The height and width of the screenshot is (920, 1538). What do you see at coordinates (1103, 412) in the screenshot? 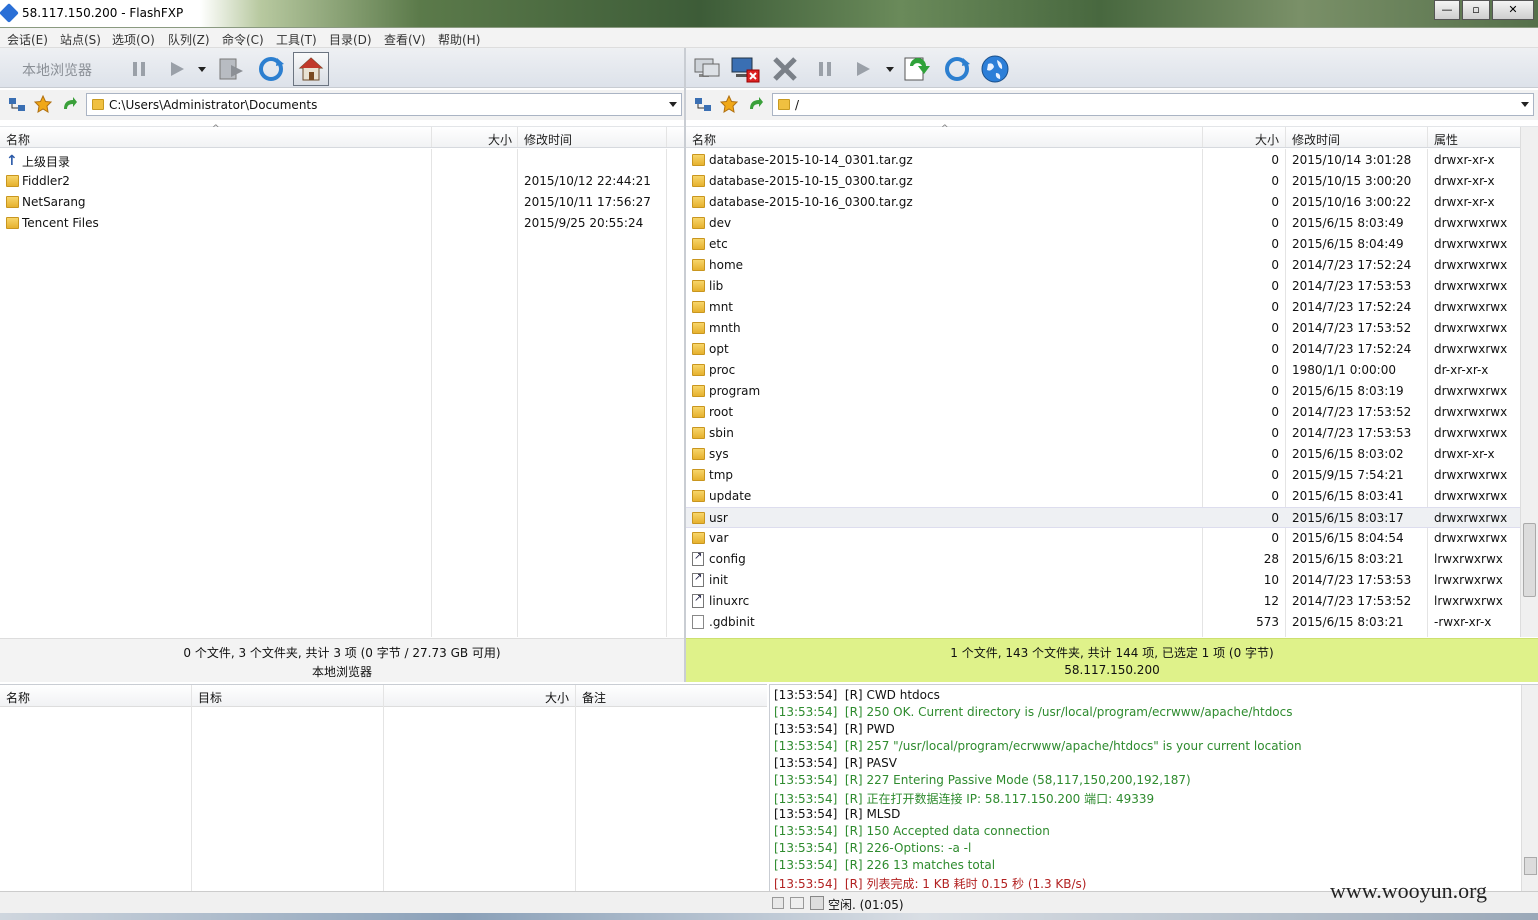
I see `table-row: root 0 2014/7/23 17:53:52 drwxrwxrwx` at bounding box center [1103, 412].